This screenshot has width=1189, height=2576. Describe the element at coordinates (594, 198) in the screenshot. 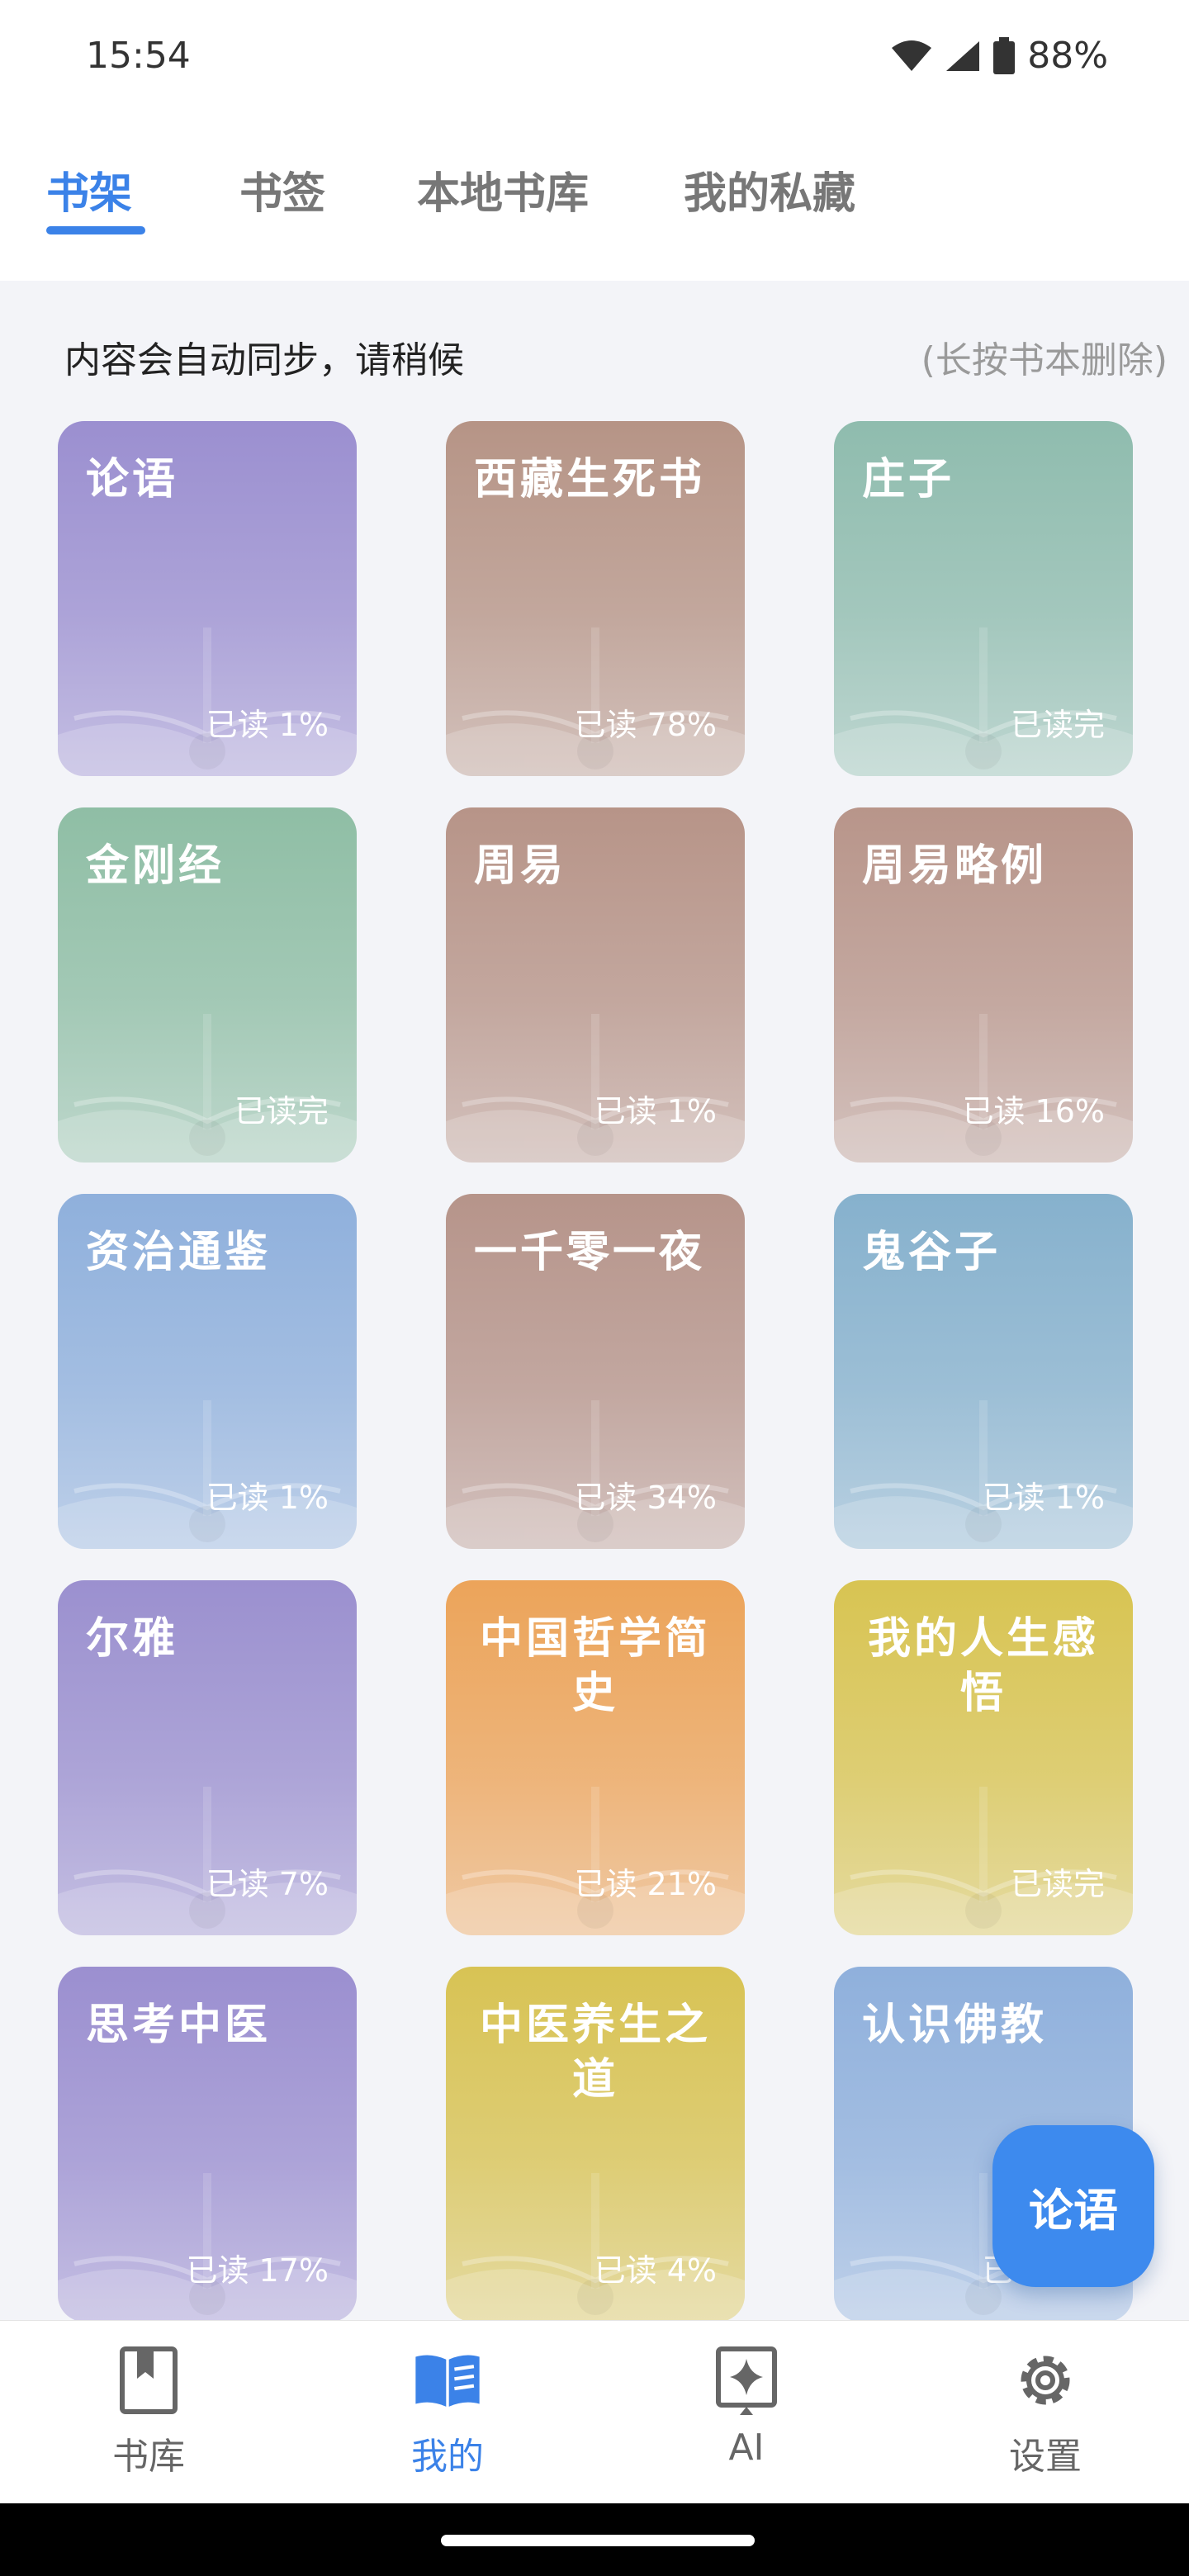

I see `top-tabs: 书架 书签 本地书库 我的私藏` at that location.